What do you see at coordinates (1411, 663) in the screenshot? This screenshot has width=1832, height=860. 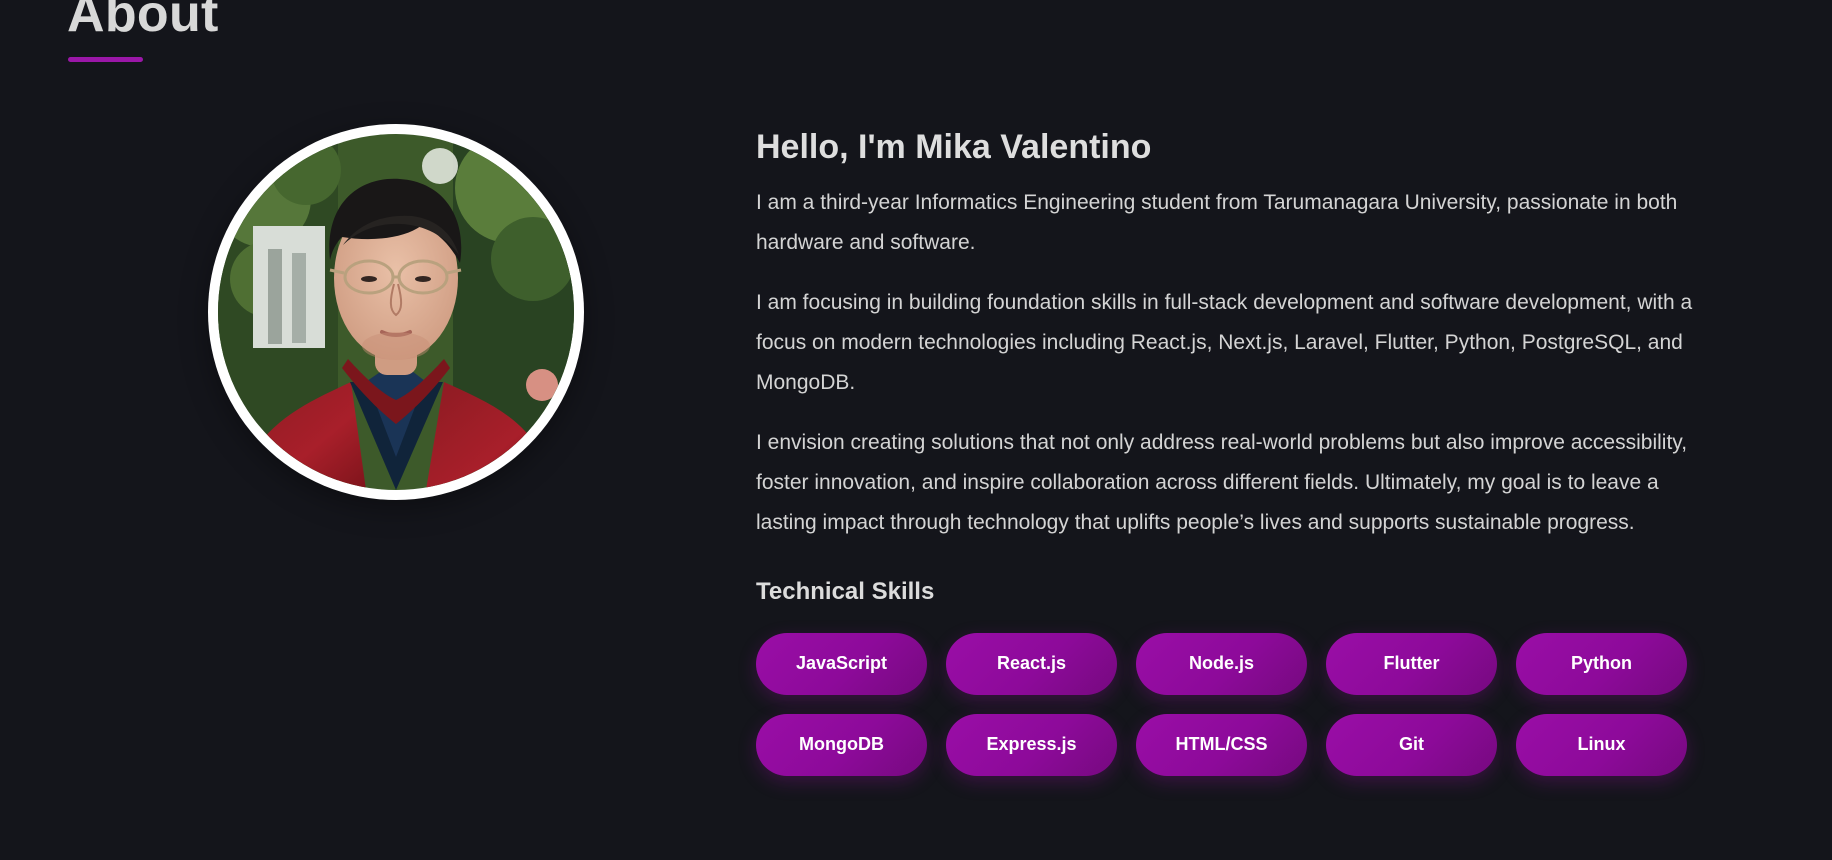 I see `skill-chip-flutter: Flutter` at bounding box center [1411, 663].